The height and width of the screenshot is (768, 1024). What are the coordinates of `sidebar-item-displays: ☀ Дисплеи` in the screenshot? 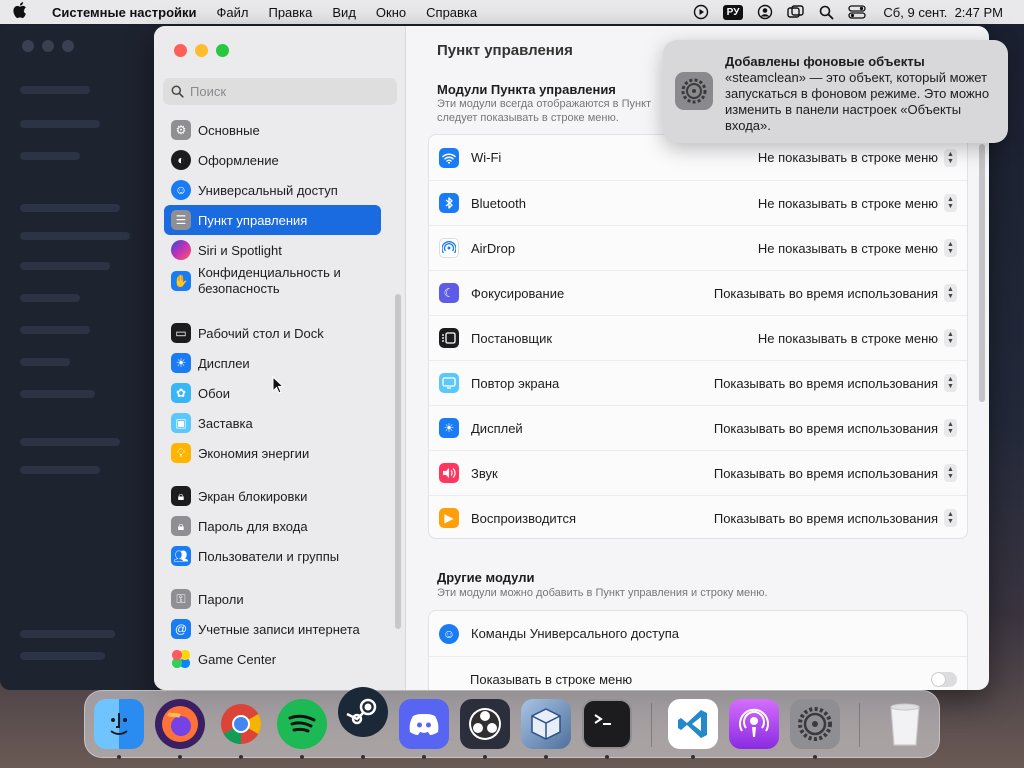 It's located at (272, 363).